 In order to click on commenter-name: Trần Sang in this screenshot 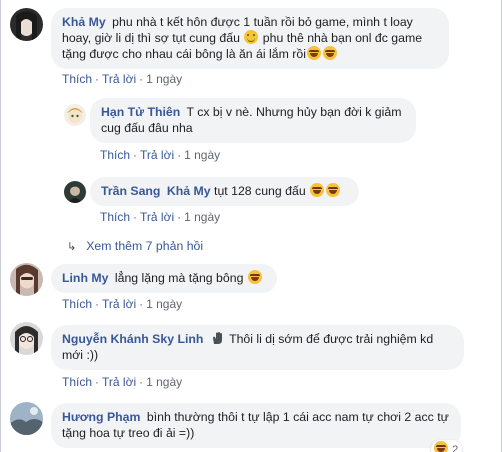, I will do `click(130, 191)`.